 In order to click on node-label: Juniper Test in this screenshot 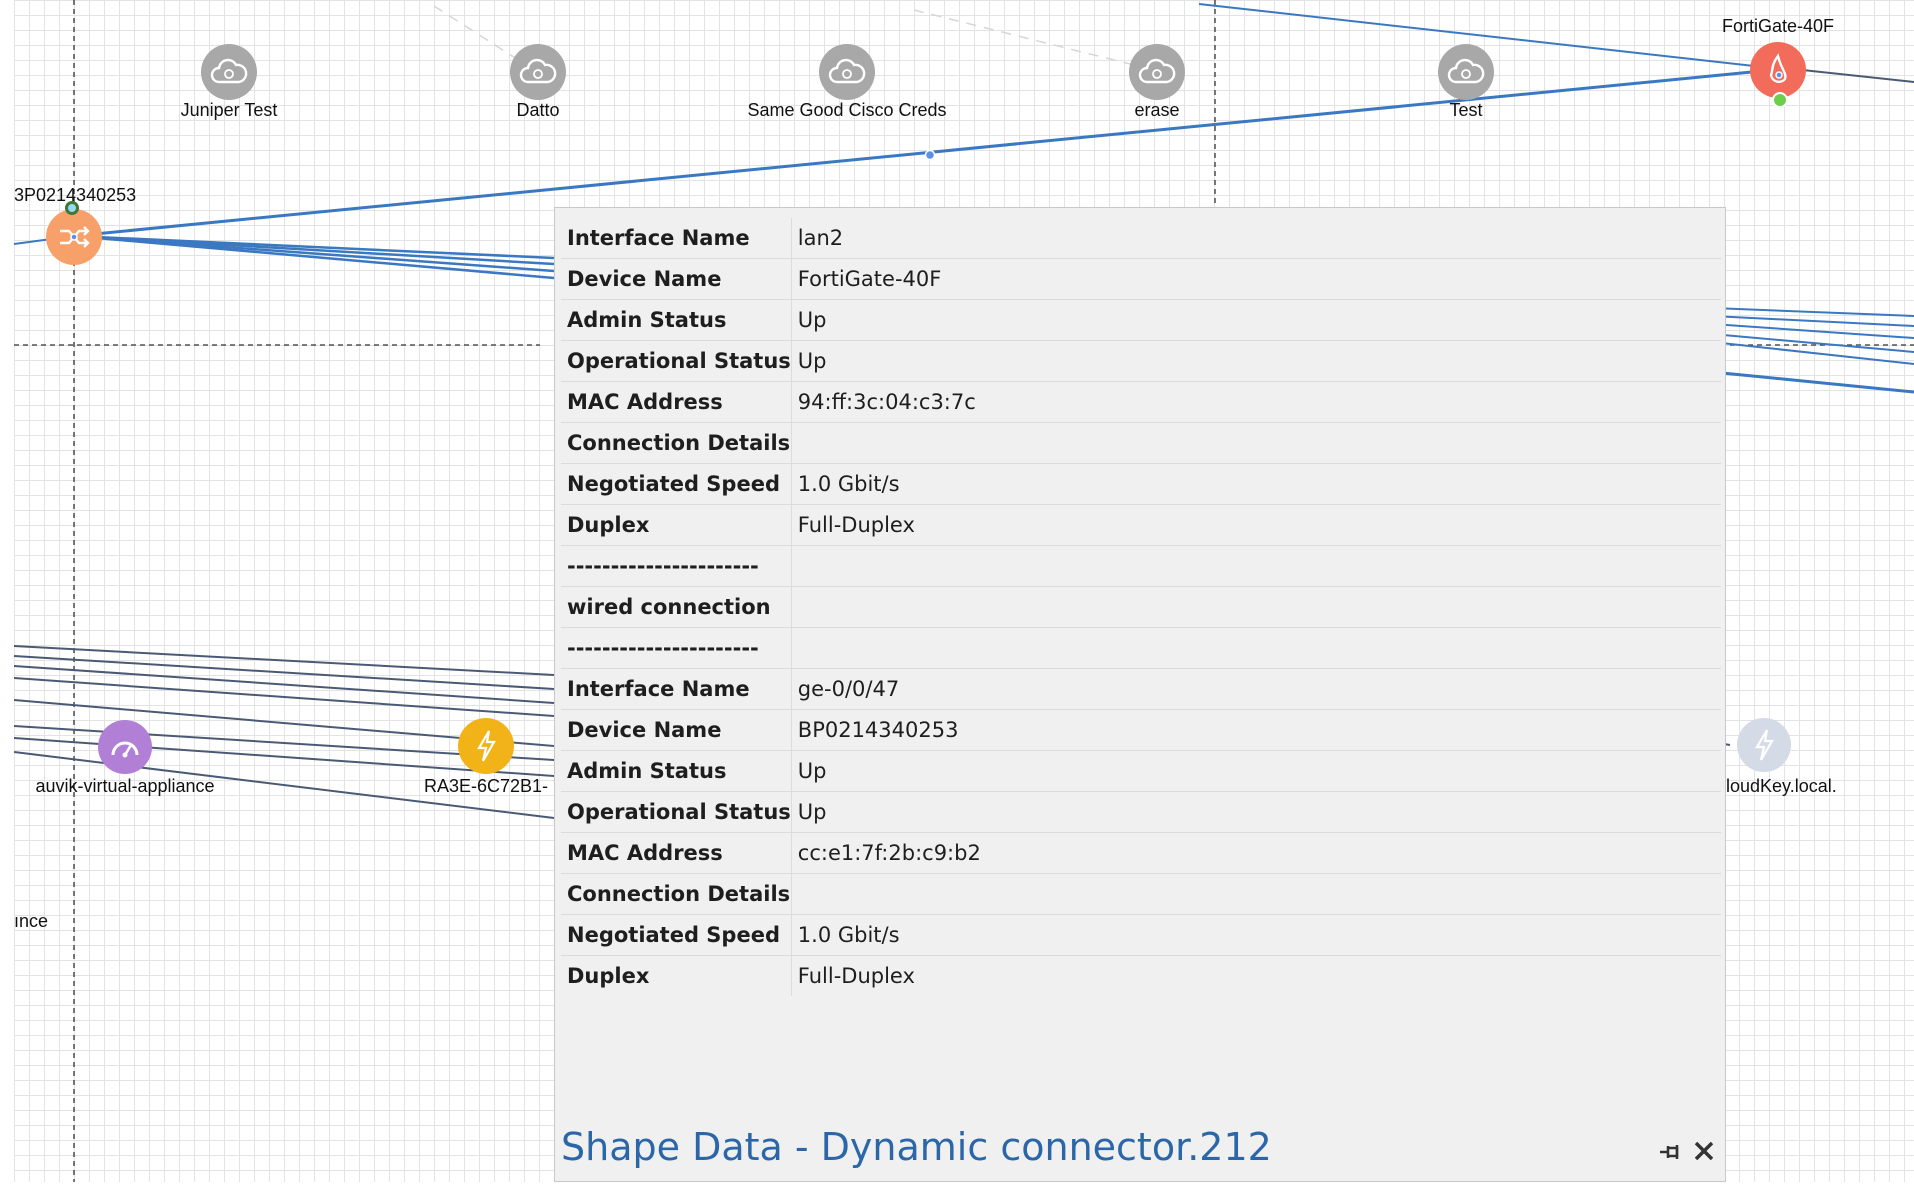, I will do `click(229, 110)`.